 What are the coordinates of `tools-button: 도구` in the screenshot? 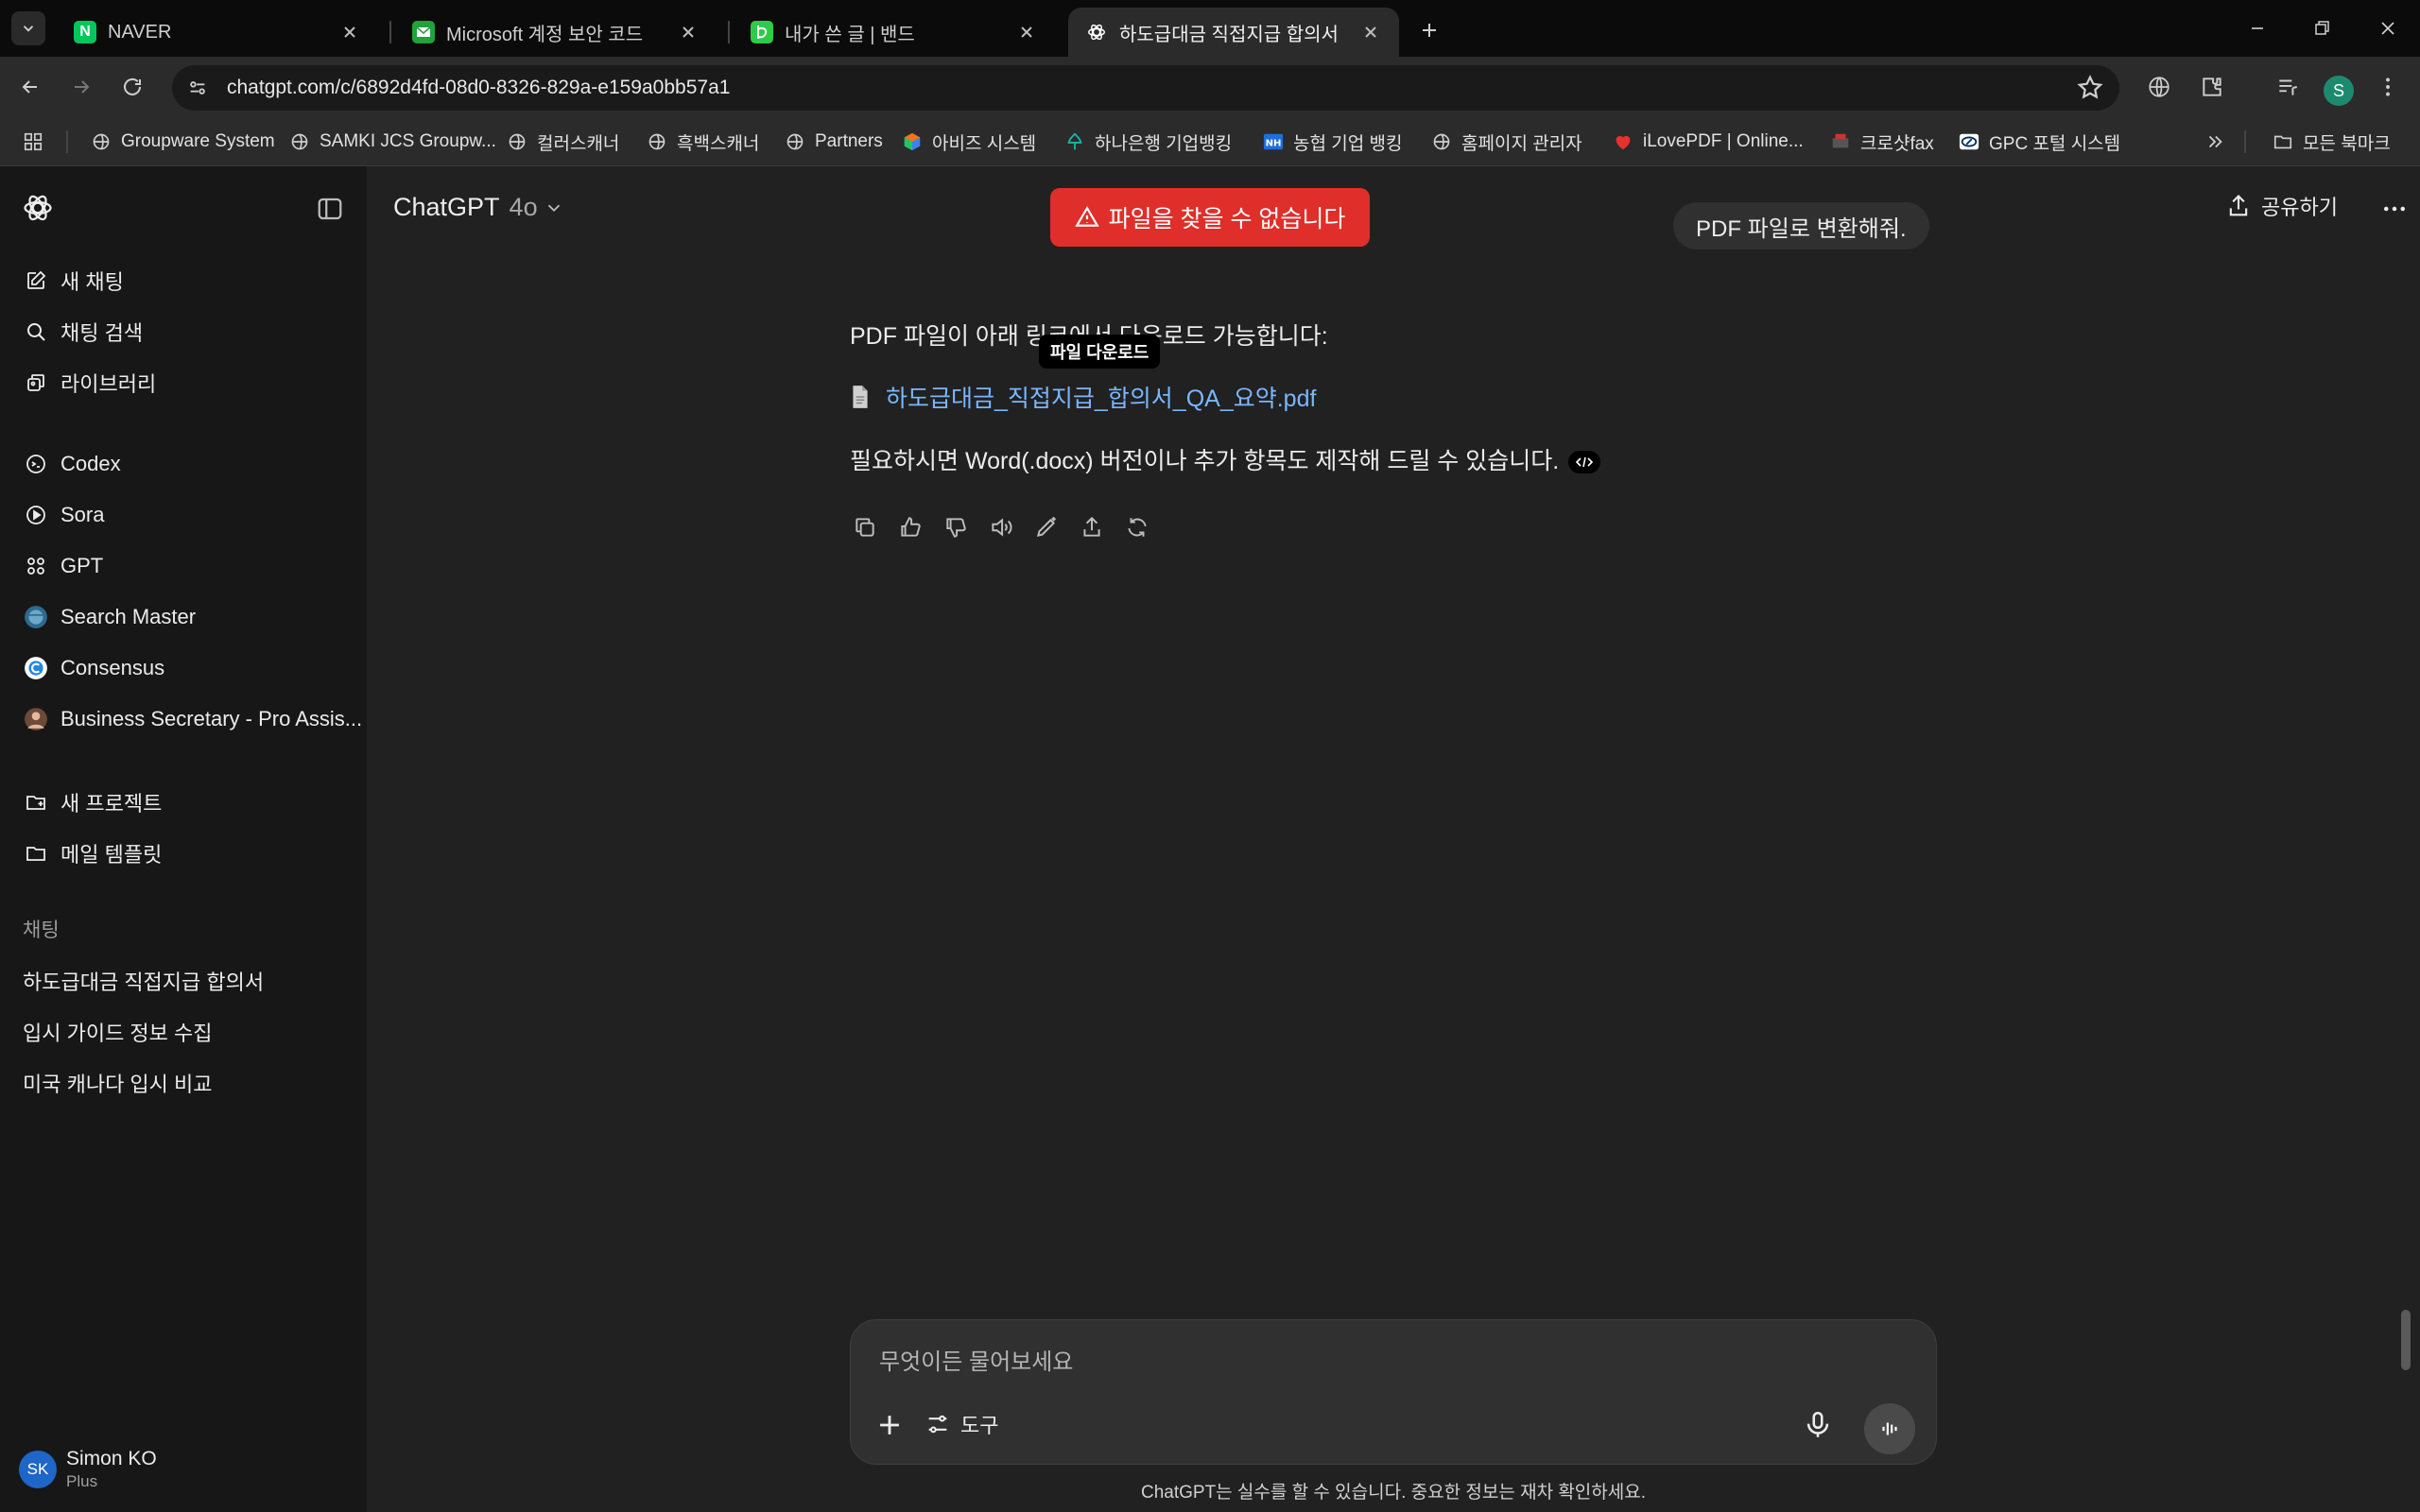 It's located at (961, 1424).